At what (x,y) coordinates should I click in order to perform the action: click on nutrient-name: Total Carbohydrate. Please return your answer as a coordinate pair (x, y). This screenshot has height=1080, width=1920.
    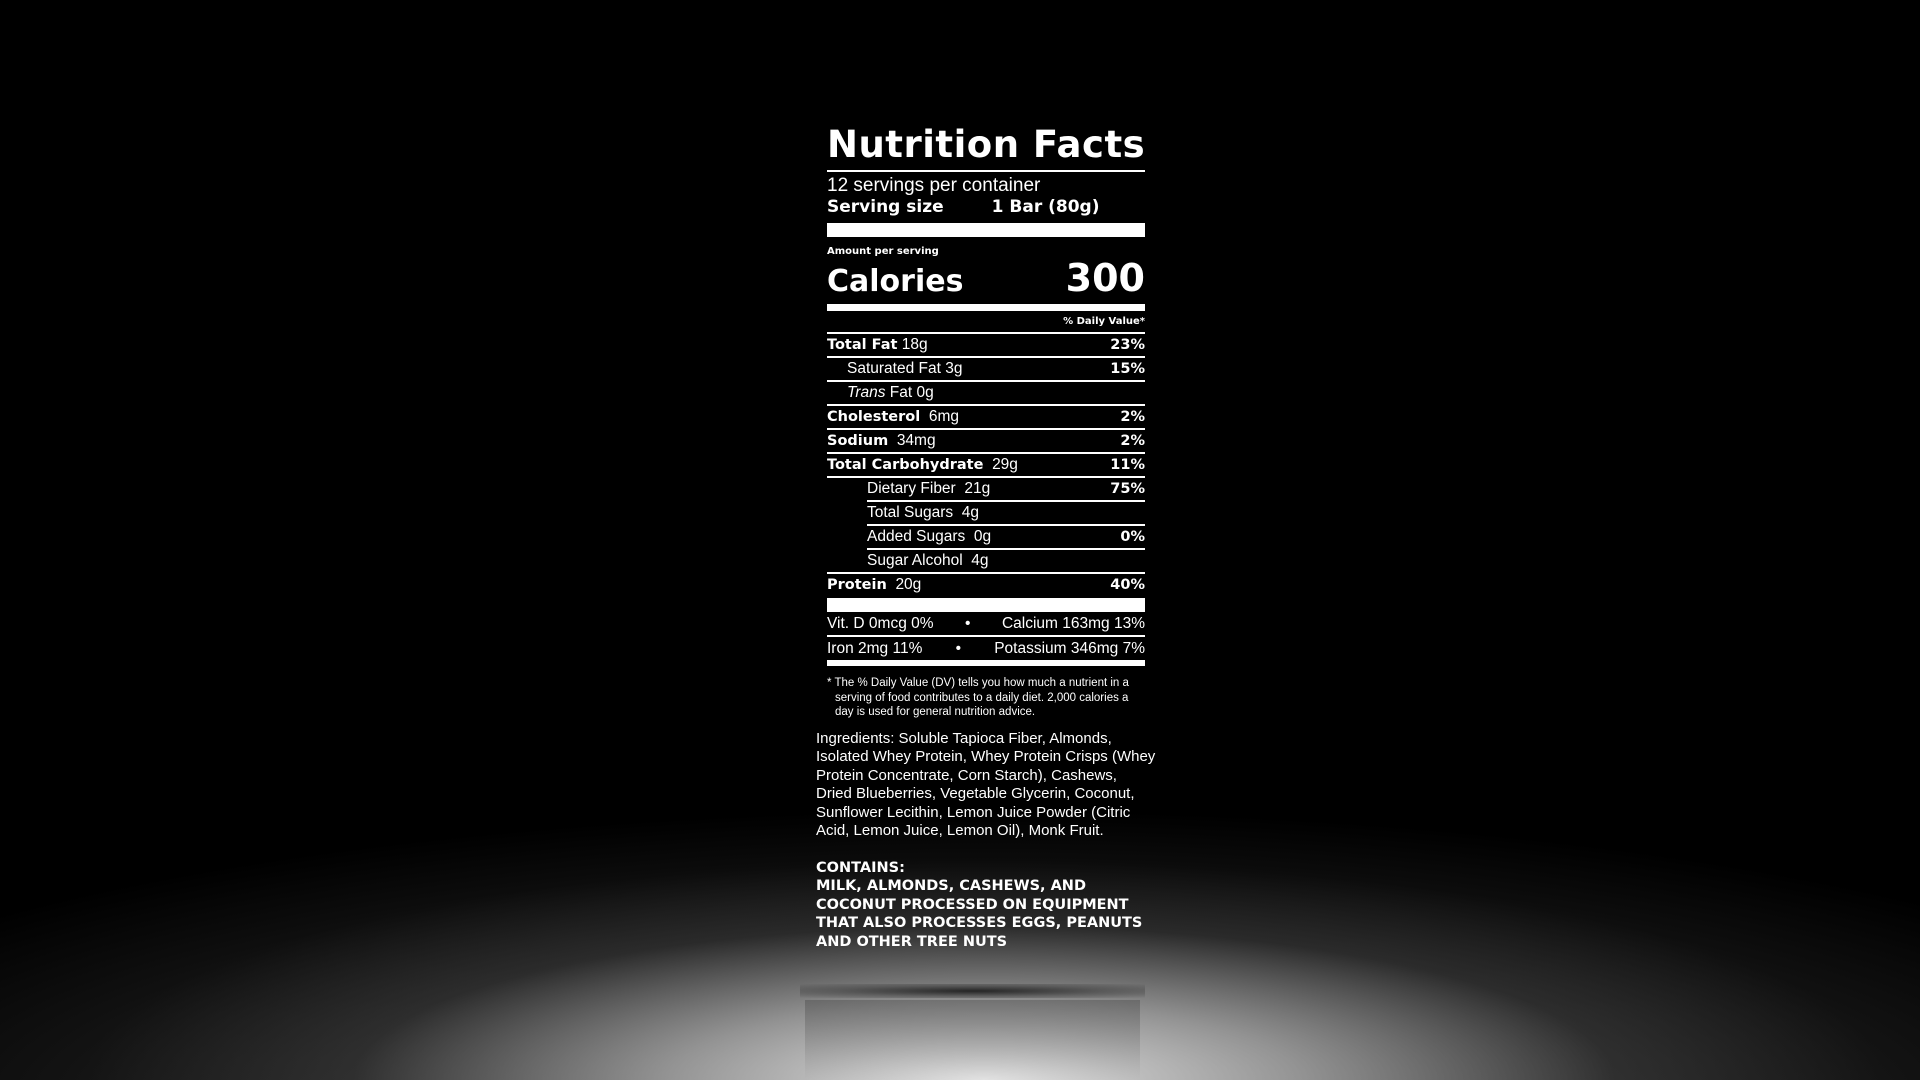
    Looking at the image, I should click on (905, 465).